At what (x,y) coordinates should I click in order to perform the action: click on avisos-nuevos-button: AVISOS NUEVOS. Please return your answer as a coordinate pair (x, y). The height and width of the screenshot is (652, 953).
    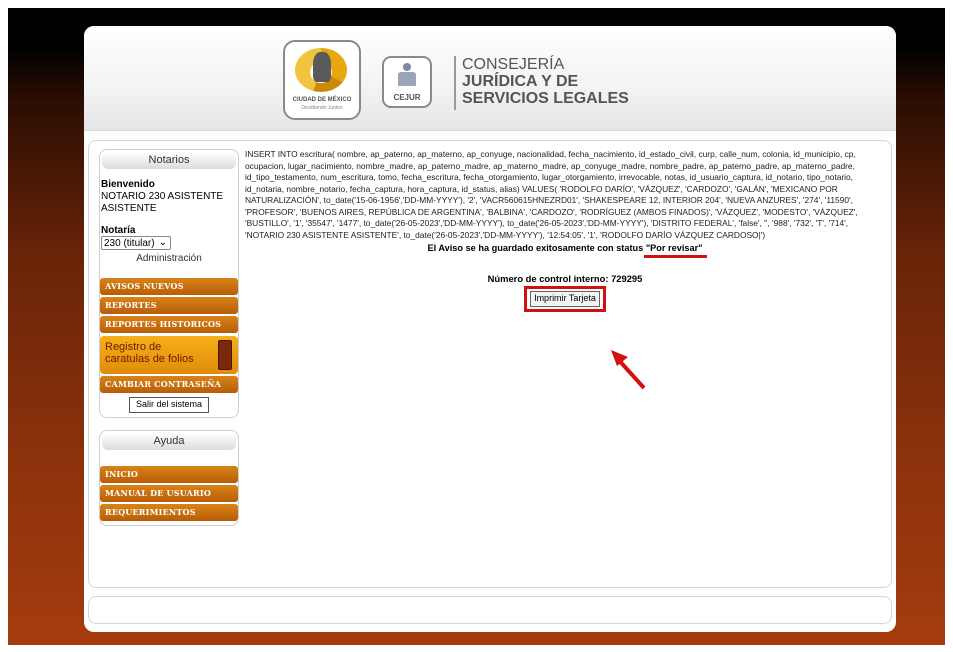
    Looking at the image, I should click on (169, 286).